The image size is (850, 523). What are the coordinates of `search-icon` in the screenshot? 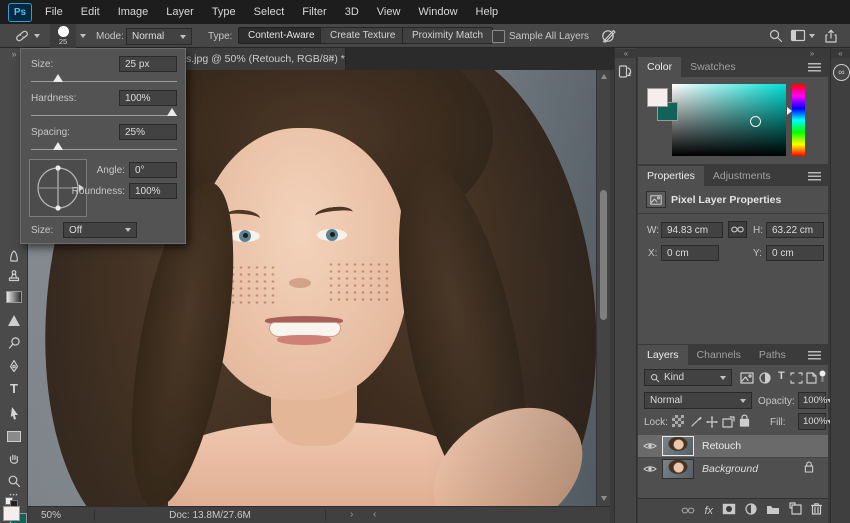 It's located at (776, 38).